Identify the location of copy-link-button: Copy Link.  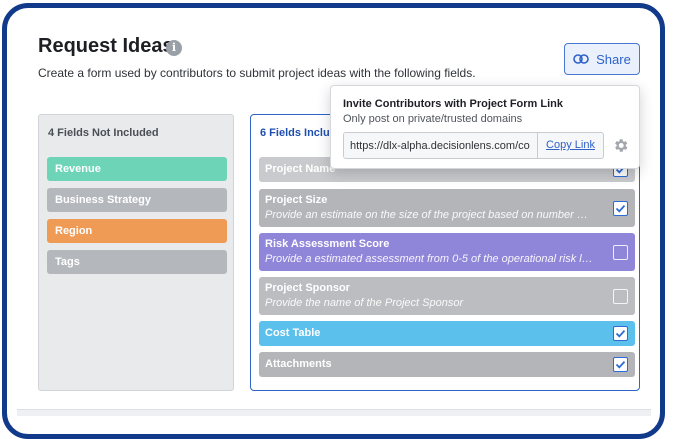
(570, 145).